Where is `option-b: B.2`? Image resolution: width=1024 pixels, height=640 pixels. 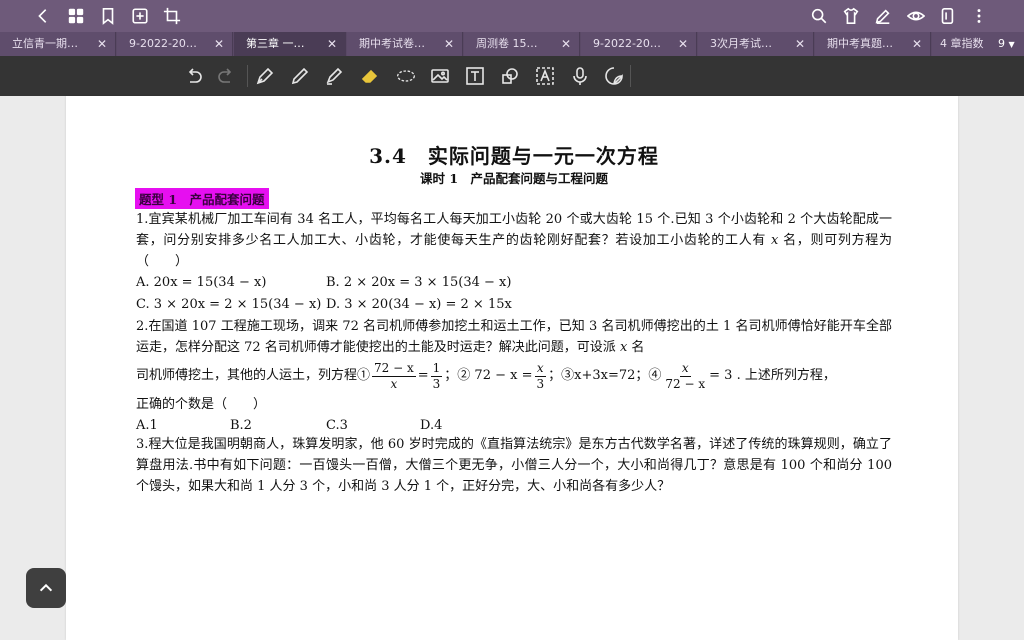 option-b: B.2 is located at coordinates (241, 425).